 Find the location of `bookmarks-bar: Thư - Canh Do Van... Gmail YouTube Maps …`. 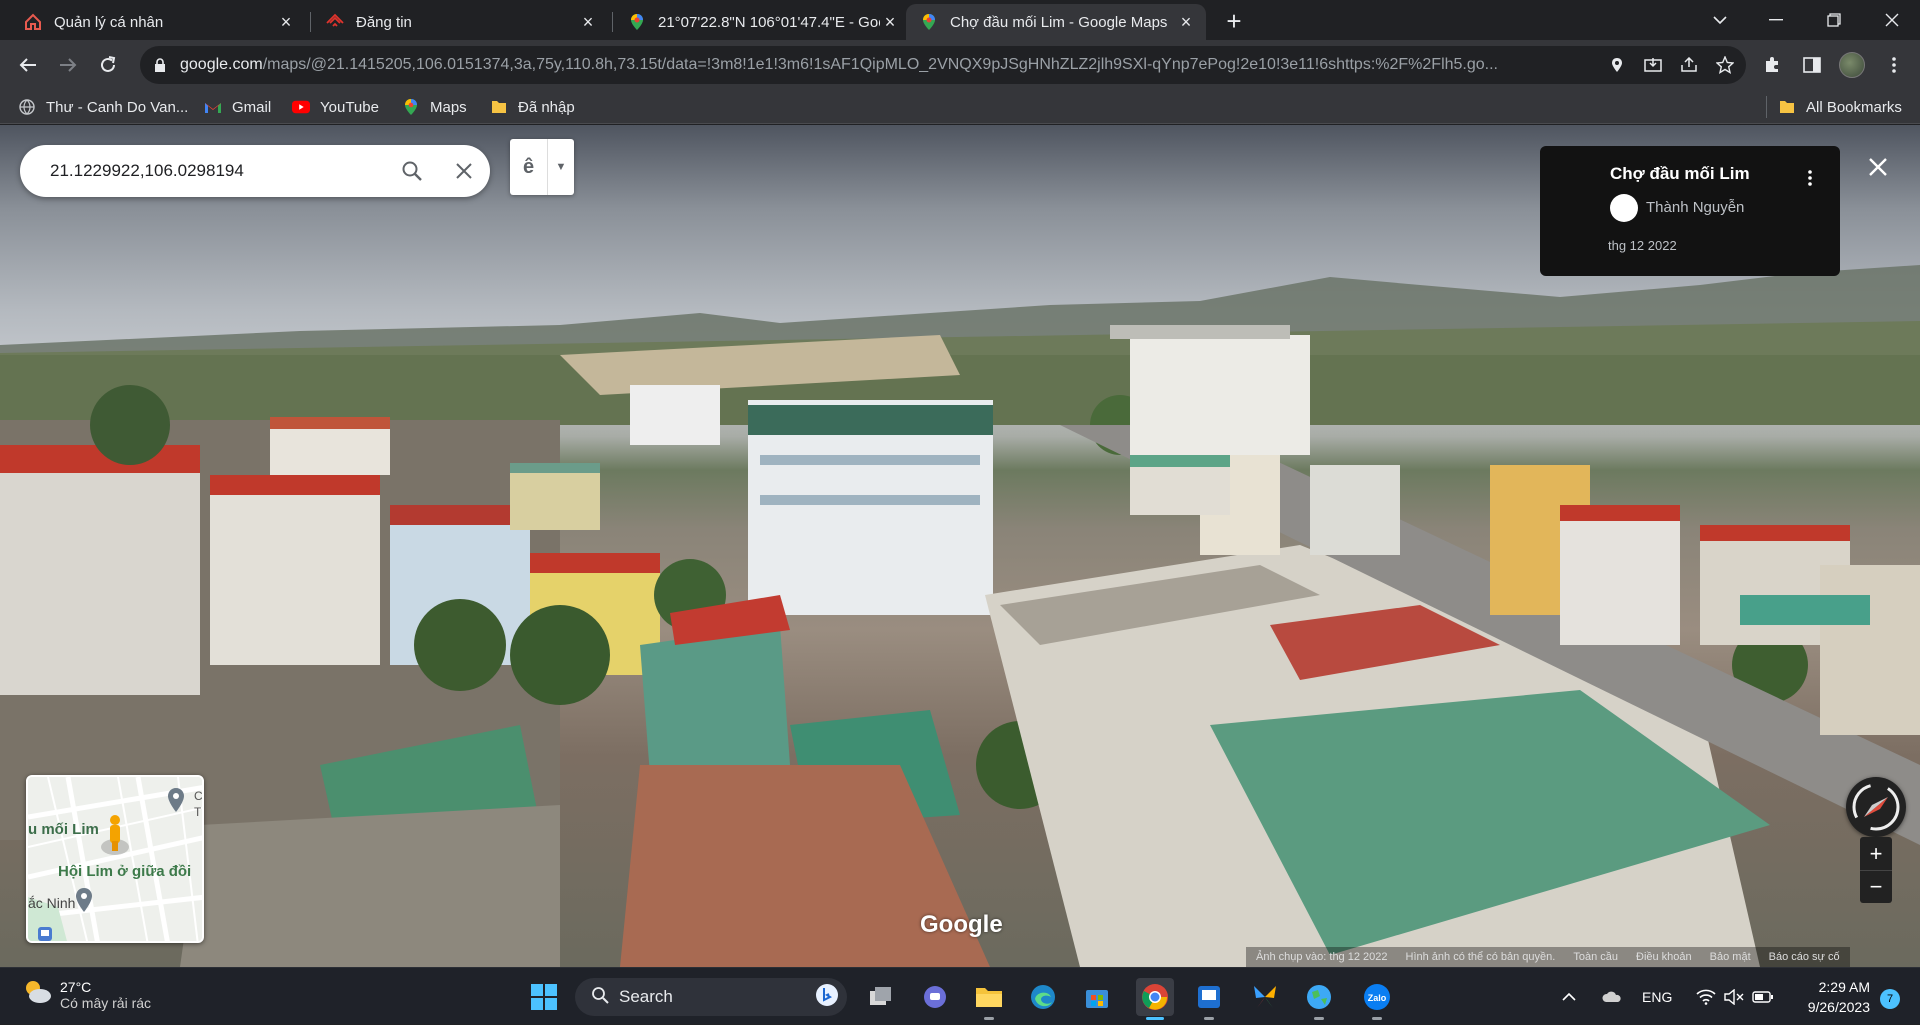

bookmarks-bar: Thư - Canh Do Van... Gmail YouTube Maps … is located at coordinates (960, 107).